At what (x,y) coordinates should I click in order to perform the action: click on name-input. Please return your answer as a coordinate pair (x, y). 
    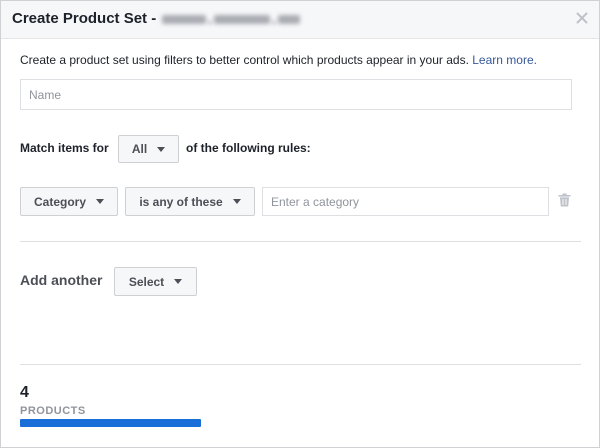
    Looking at the image, I should click on (296, 94).